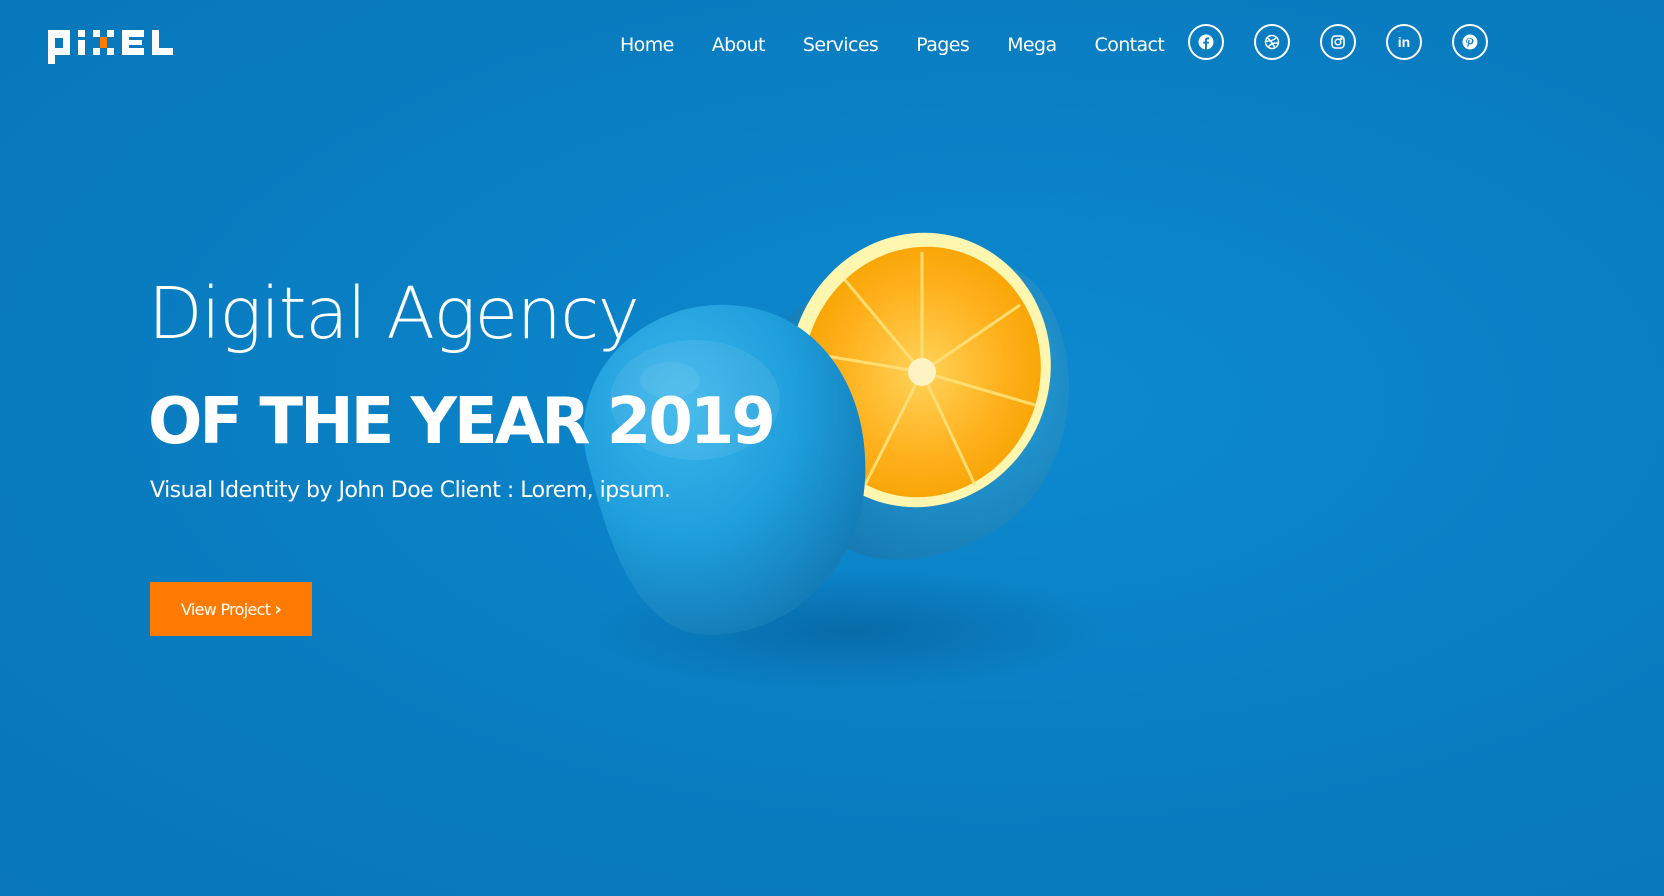 This screenshot has height=896, width=1664. I want to click on linkedin-icon: in, so click(1404, 42).